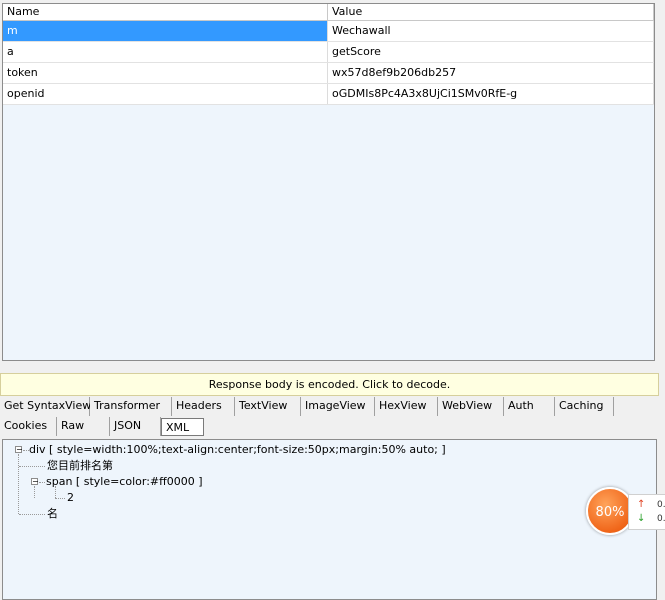 The height and width of the screenshot is (600, 665). What do you see at coordinates (529, 406) in the screenshot?
I see `tab-auth: Auth` at bounding box center [529, 406].